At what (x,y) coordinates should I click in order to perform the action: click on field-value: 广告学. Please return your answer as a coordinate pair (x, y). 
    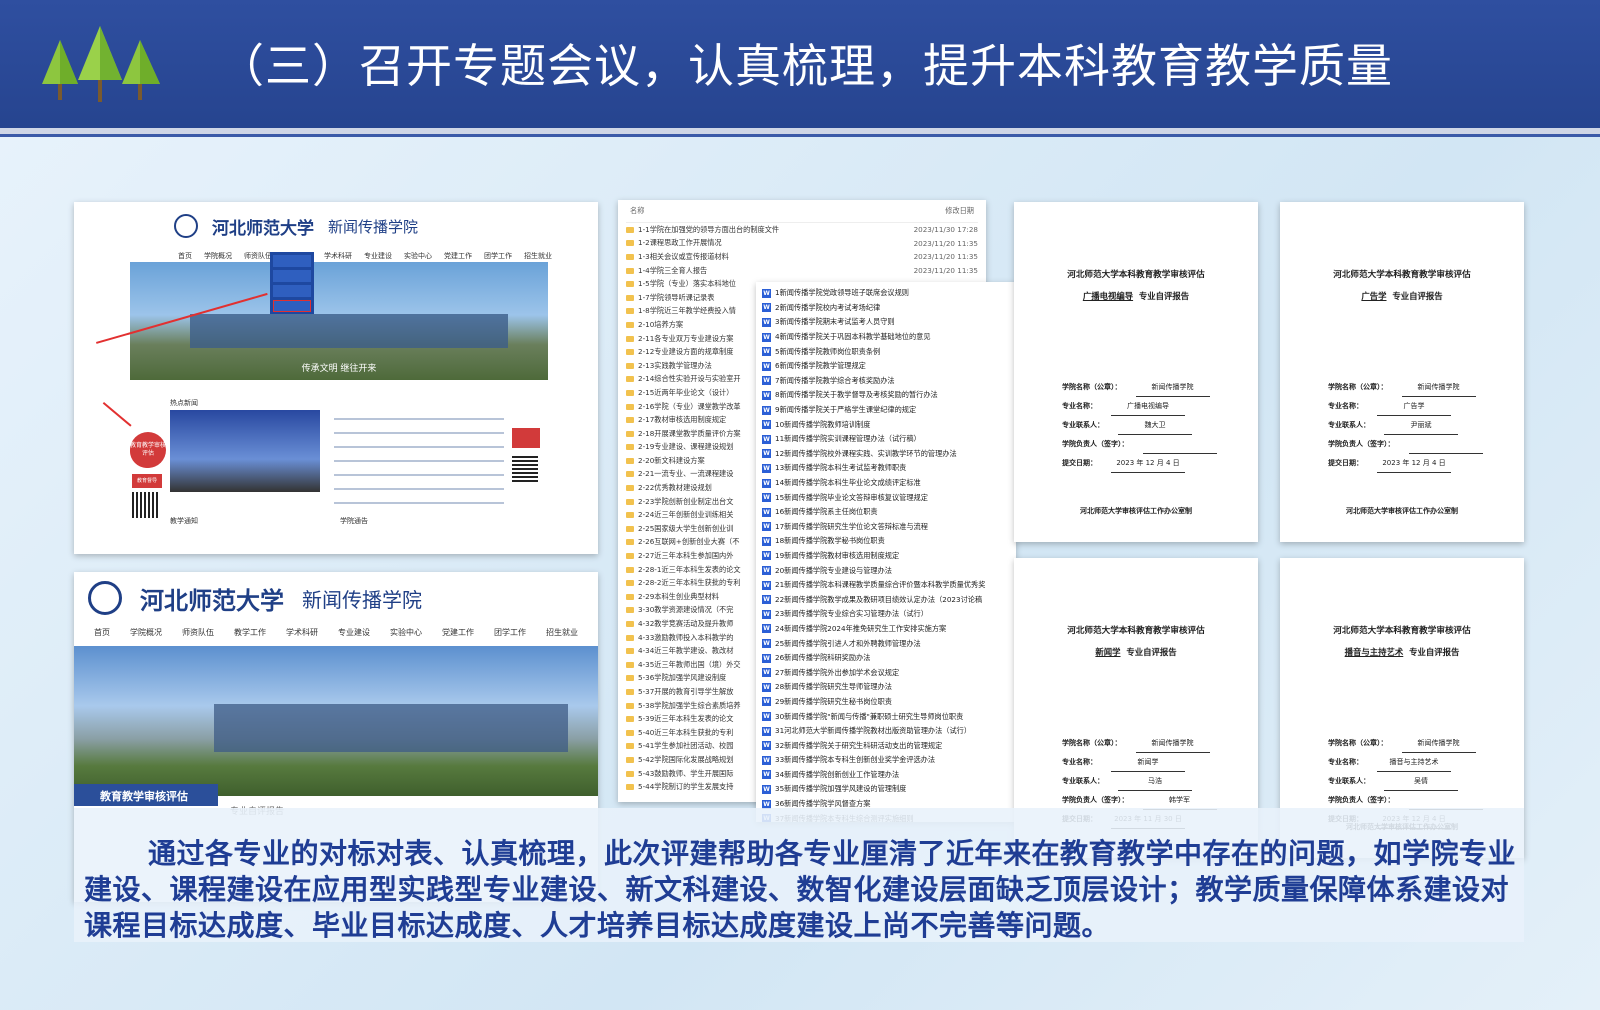
    Looking at the image, I should click on (1414, 406).